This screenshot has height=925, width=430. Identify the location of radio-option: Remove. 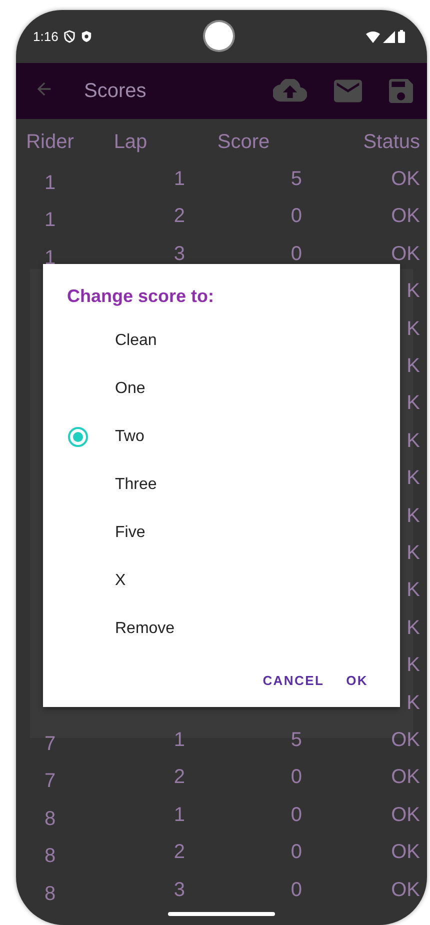
(221, 629).